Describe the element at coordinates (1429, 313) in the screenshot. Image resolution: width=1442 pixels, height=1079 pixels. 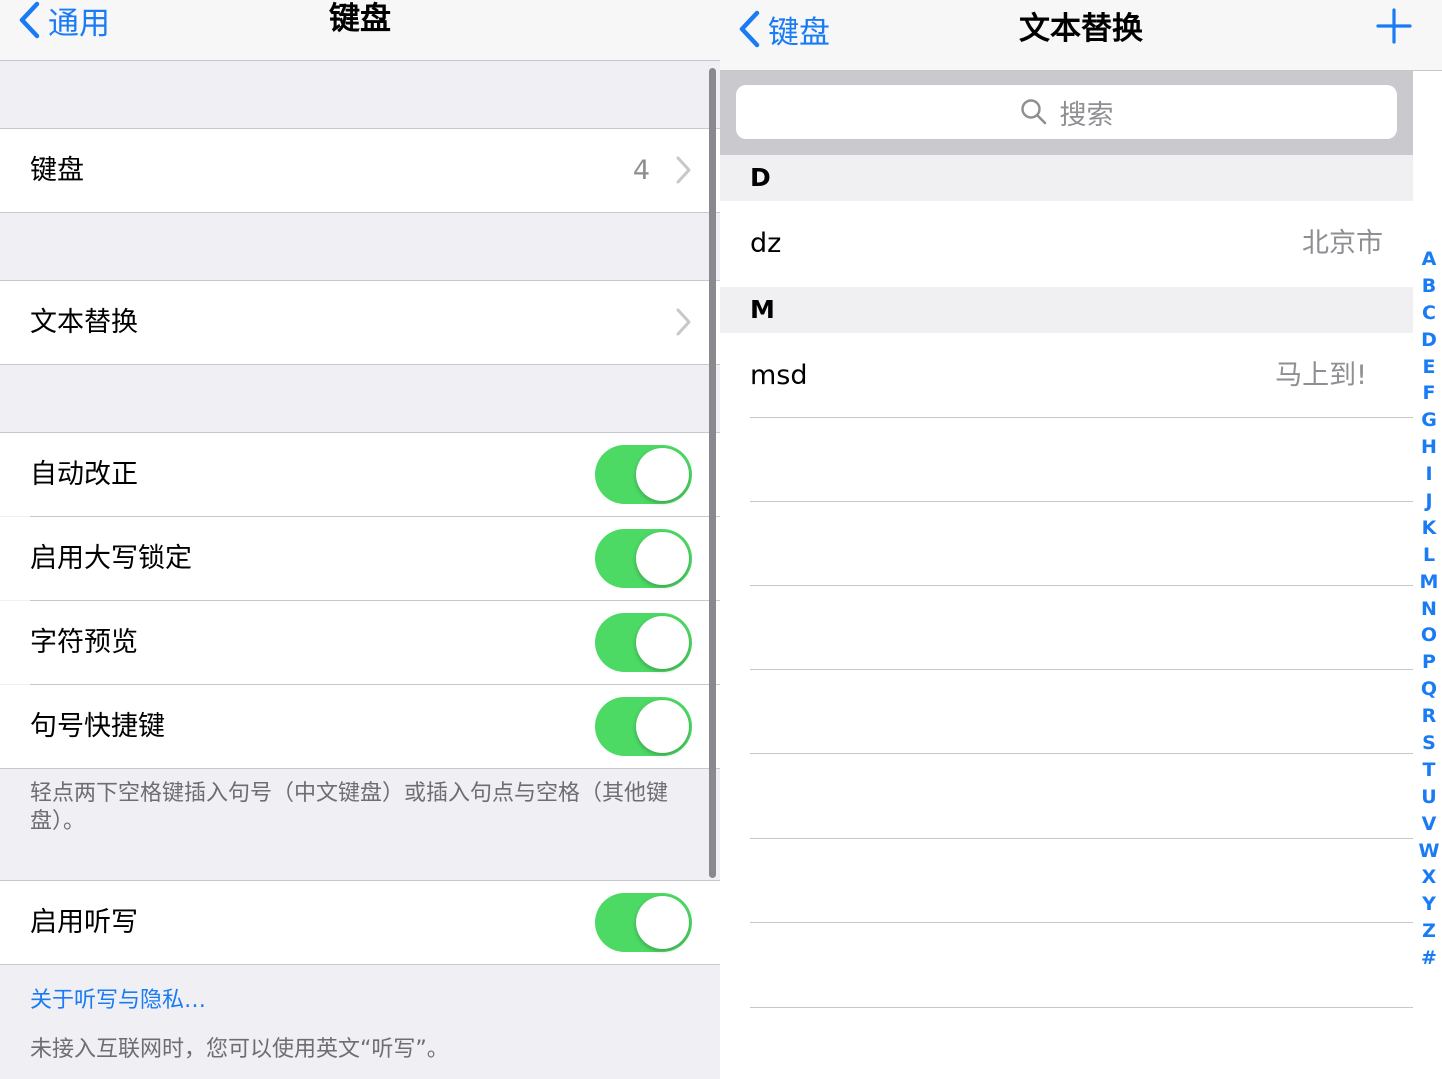
I see `index-letter: C` at that location.